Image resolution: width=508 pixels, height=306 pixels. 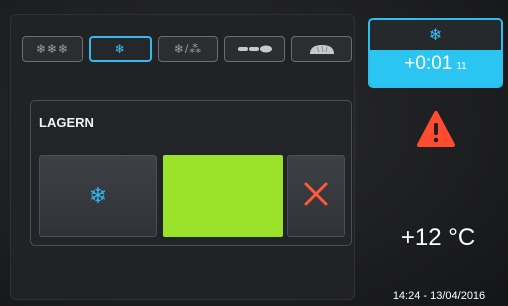 I want to click on timer-readout: +0:01 11, so click(x=435, y=68).